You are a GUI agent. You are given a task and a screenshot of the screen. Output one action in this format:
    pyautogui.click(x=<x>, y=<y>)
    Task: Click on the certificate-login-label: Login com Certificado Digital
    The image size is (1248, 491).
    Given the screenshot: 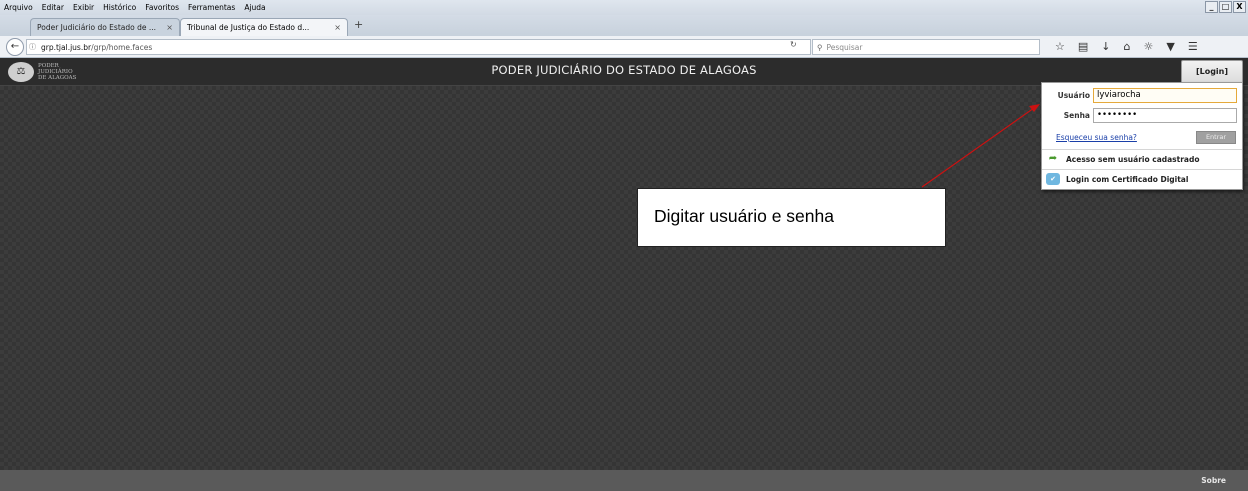 What is the action you would take?
    pyautogui.click(x=1127, y=179)
    